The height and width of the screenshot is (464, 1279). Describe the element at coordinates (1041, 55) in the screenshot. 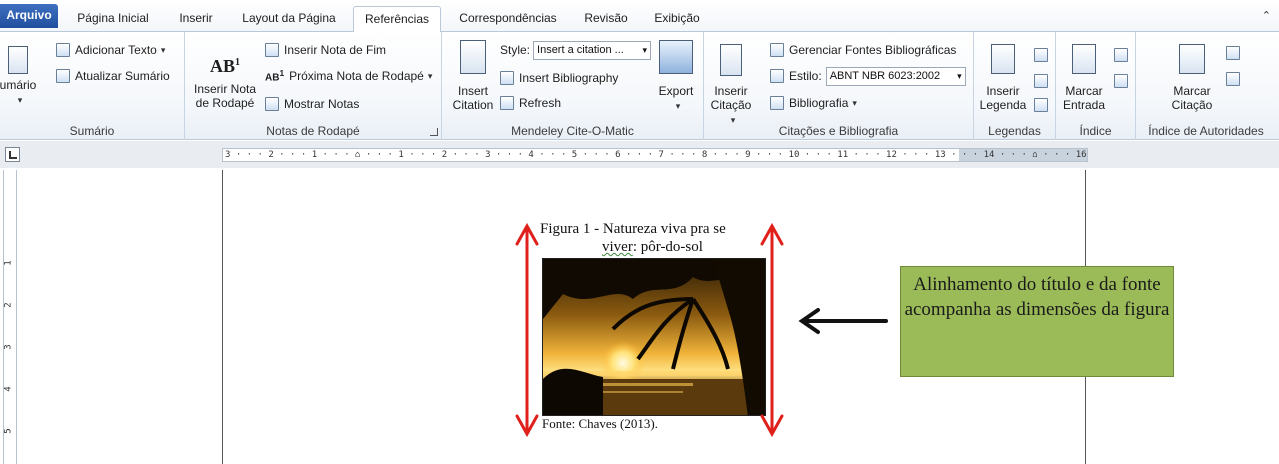

I see `insert-table-of-figures-icon` at that location.